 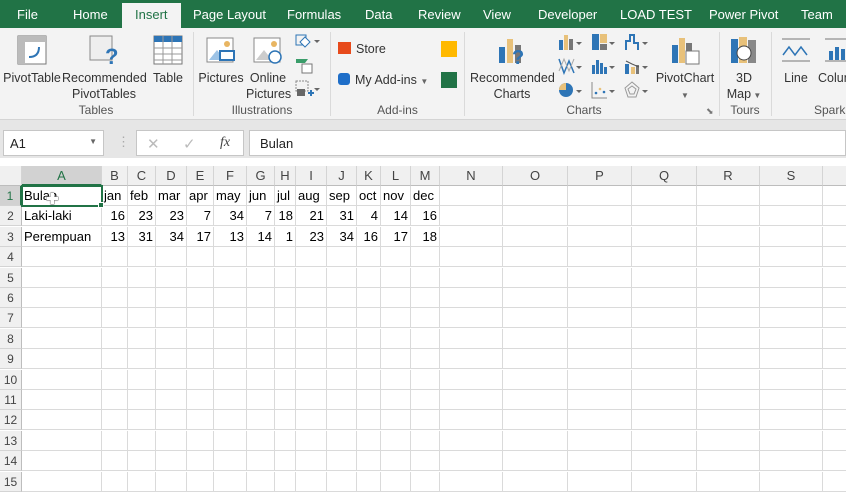 I want to click on cell-R2, so click(x=728, y=216).